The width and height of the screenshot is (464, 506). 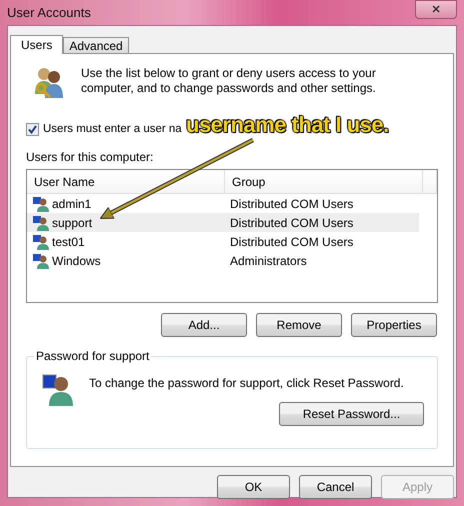 I want to click on tab: Advanced, so click(x=96, y=45).